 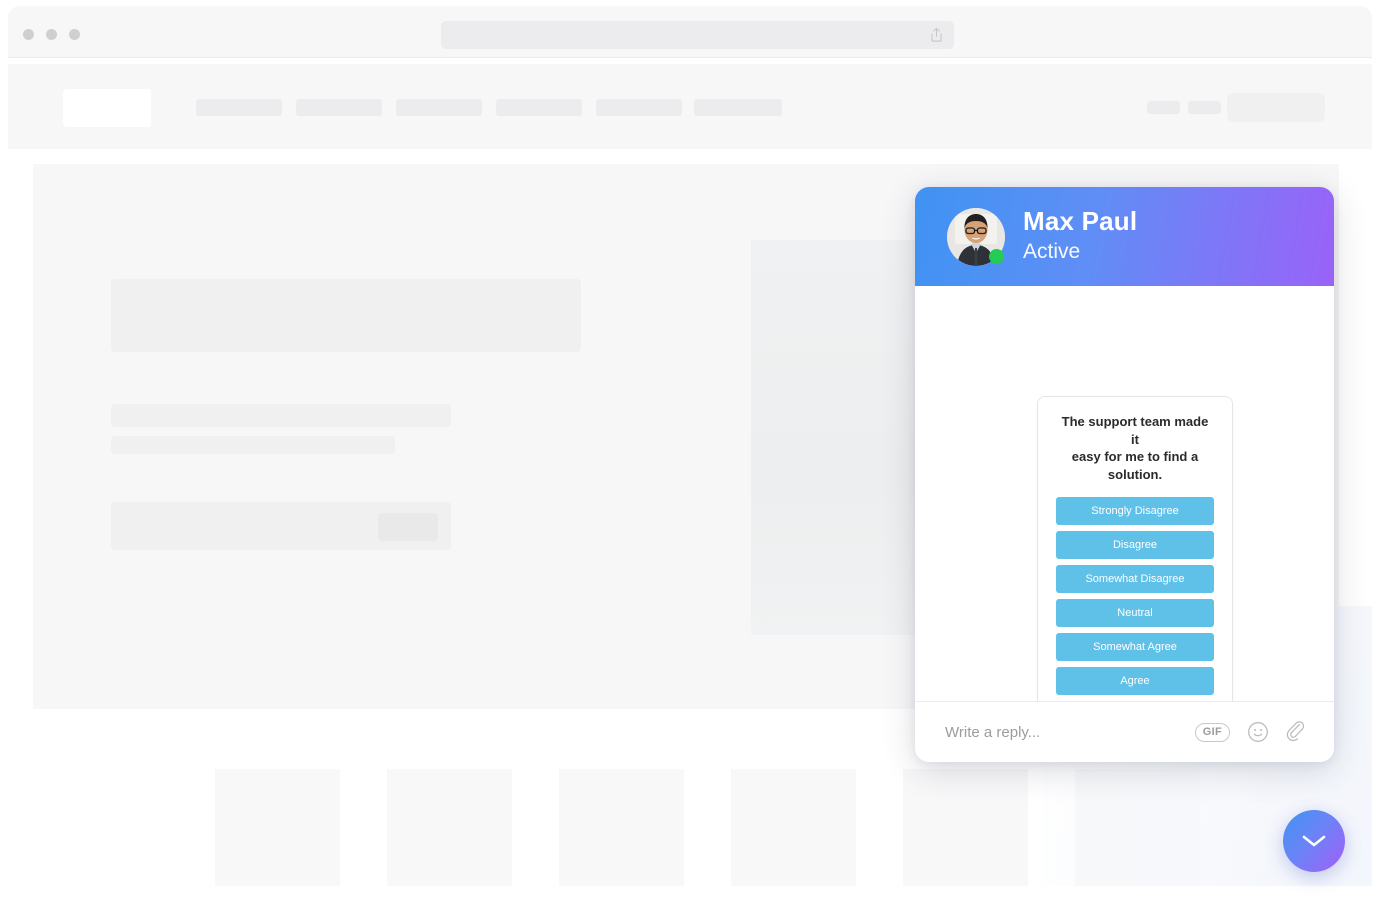 I want to click on avatar, so click(x=976, y=236).